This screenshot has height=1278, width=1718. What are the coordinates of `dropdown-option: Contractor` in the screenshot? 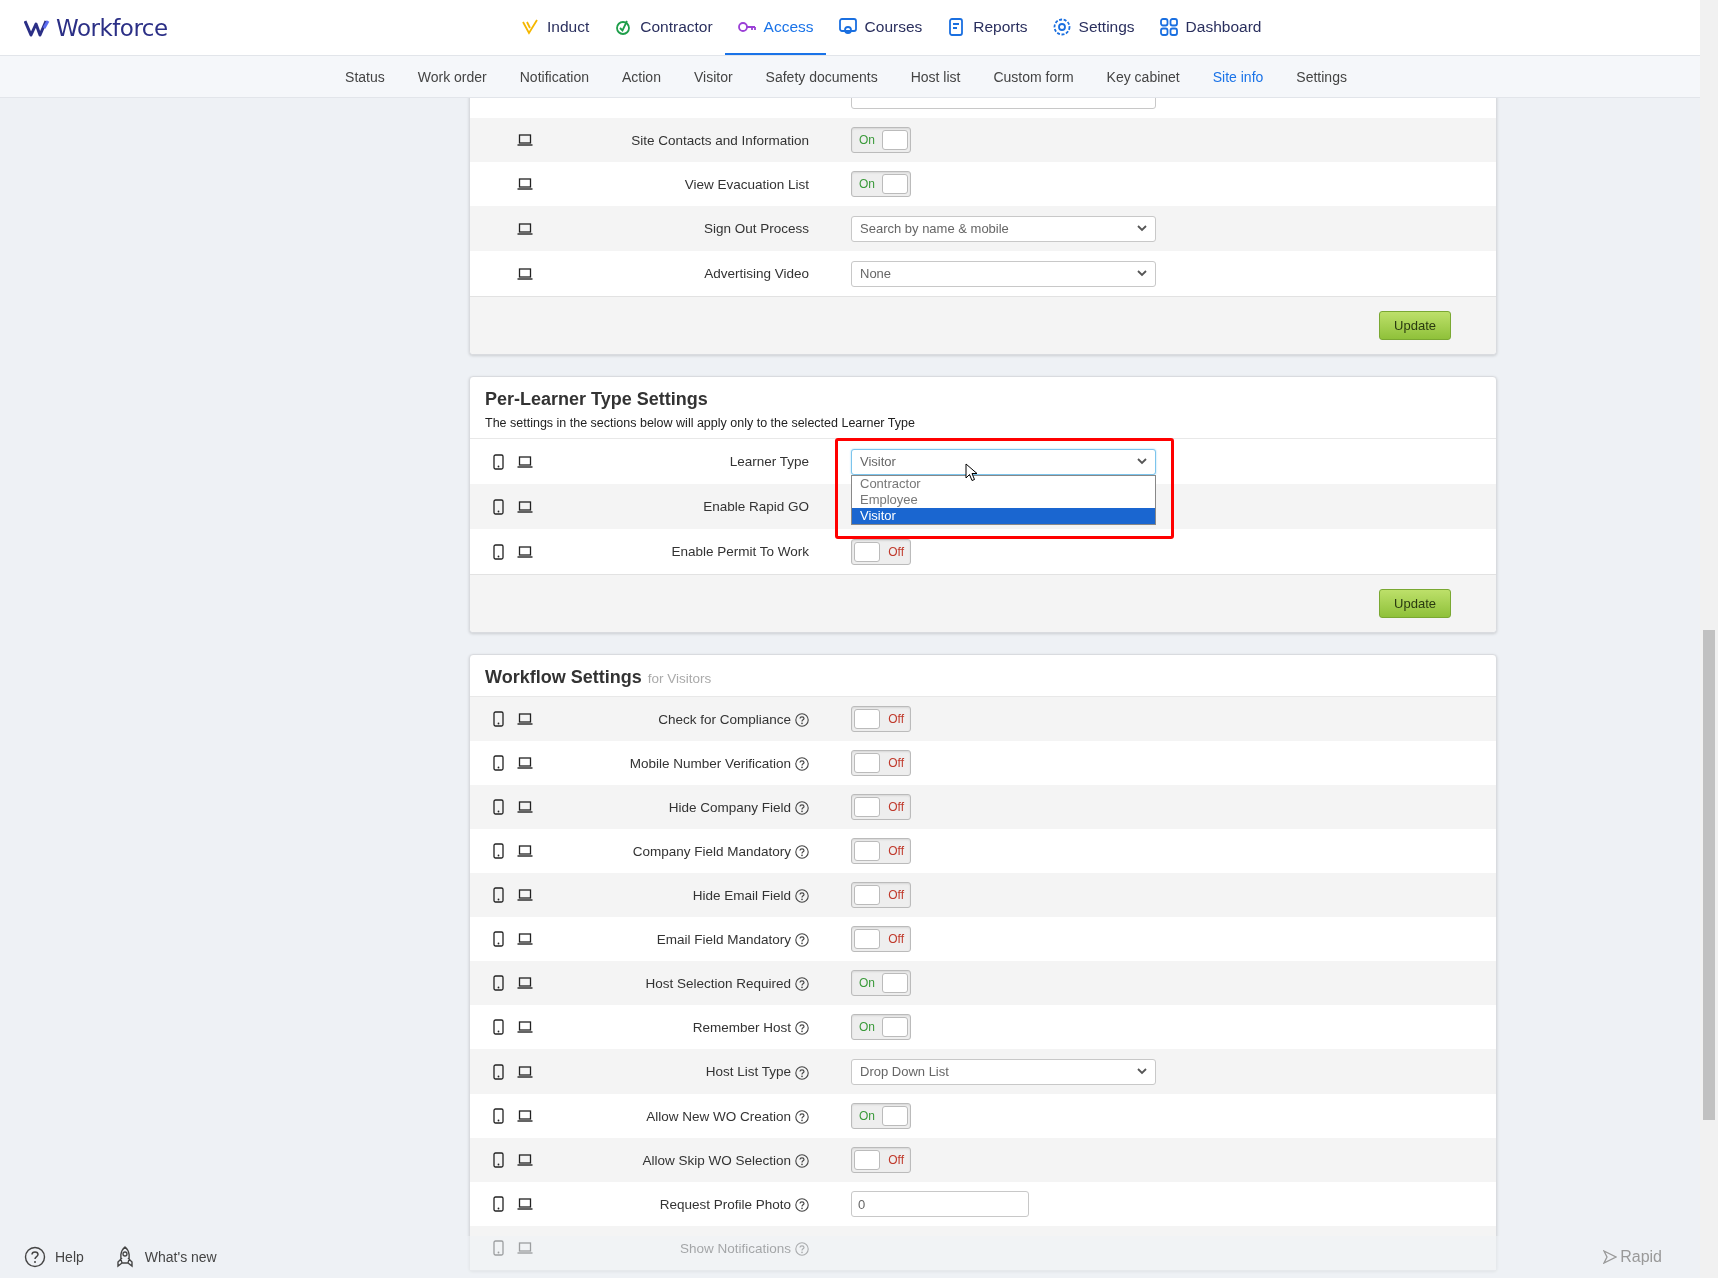 It's located at (1003, 483).